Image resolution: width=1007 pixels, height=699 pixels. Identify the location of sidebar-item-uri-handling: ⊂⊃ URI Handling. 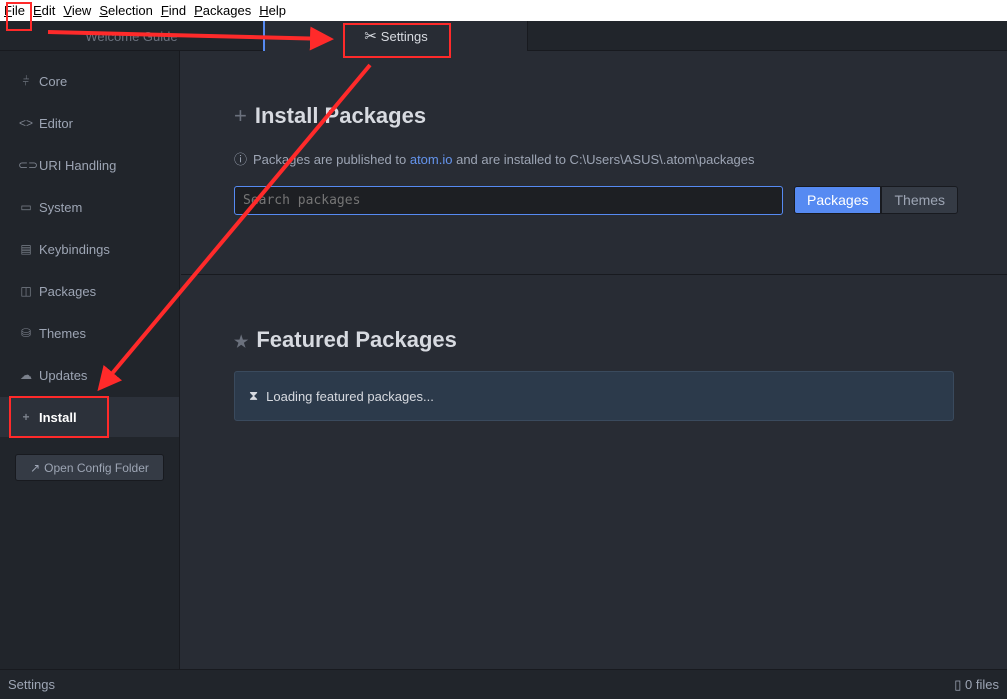
(89, 165).